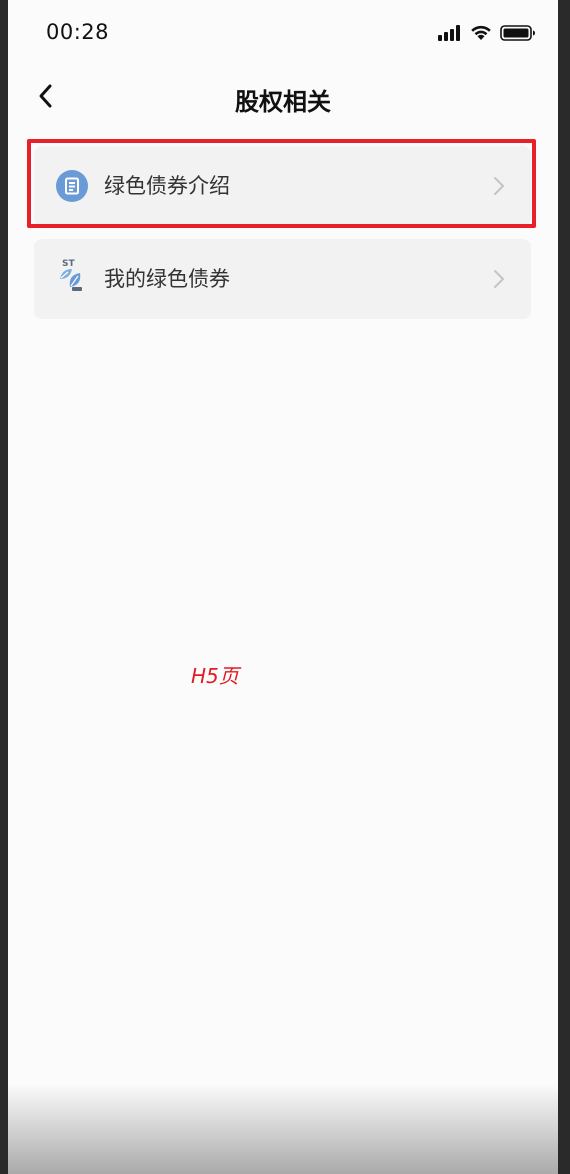 This screenshot has height=1174, width=570. Describe the element at coordinates (167, 186) in the screenshot. I see `menu-item-label: 绿色债券介绍` at that location.